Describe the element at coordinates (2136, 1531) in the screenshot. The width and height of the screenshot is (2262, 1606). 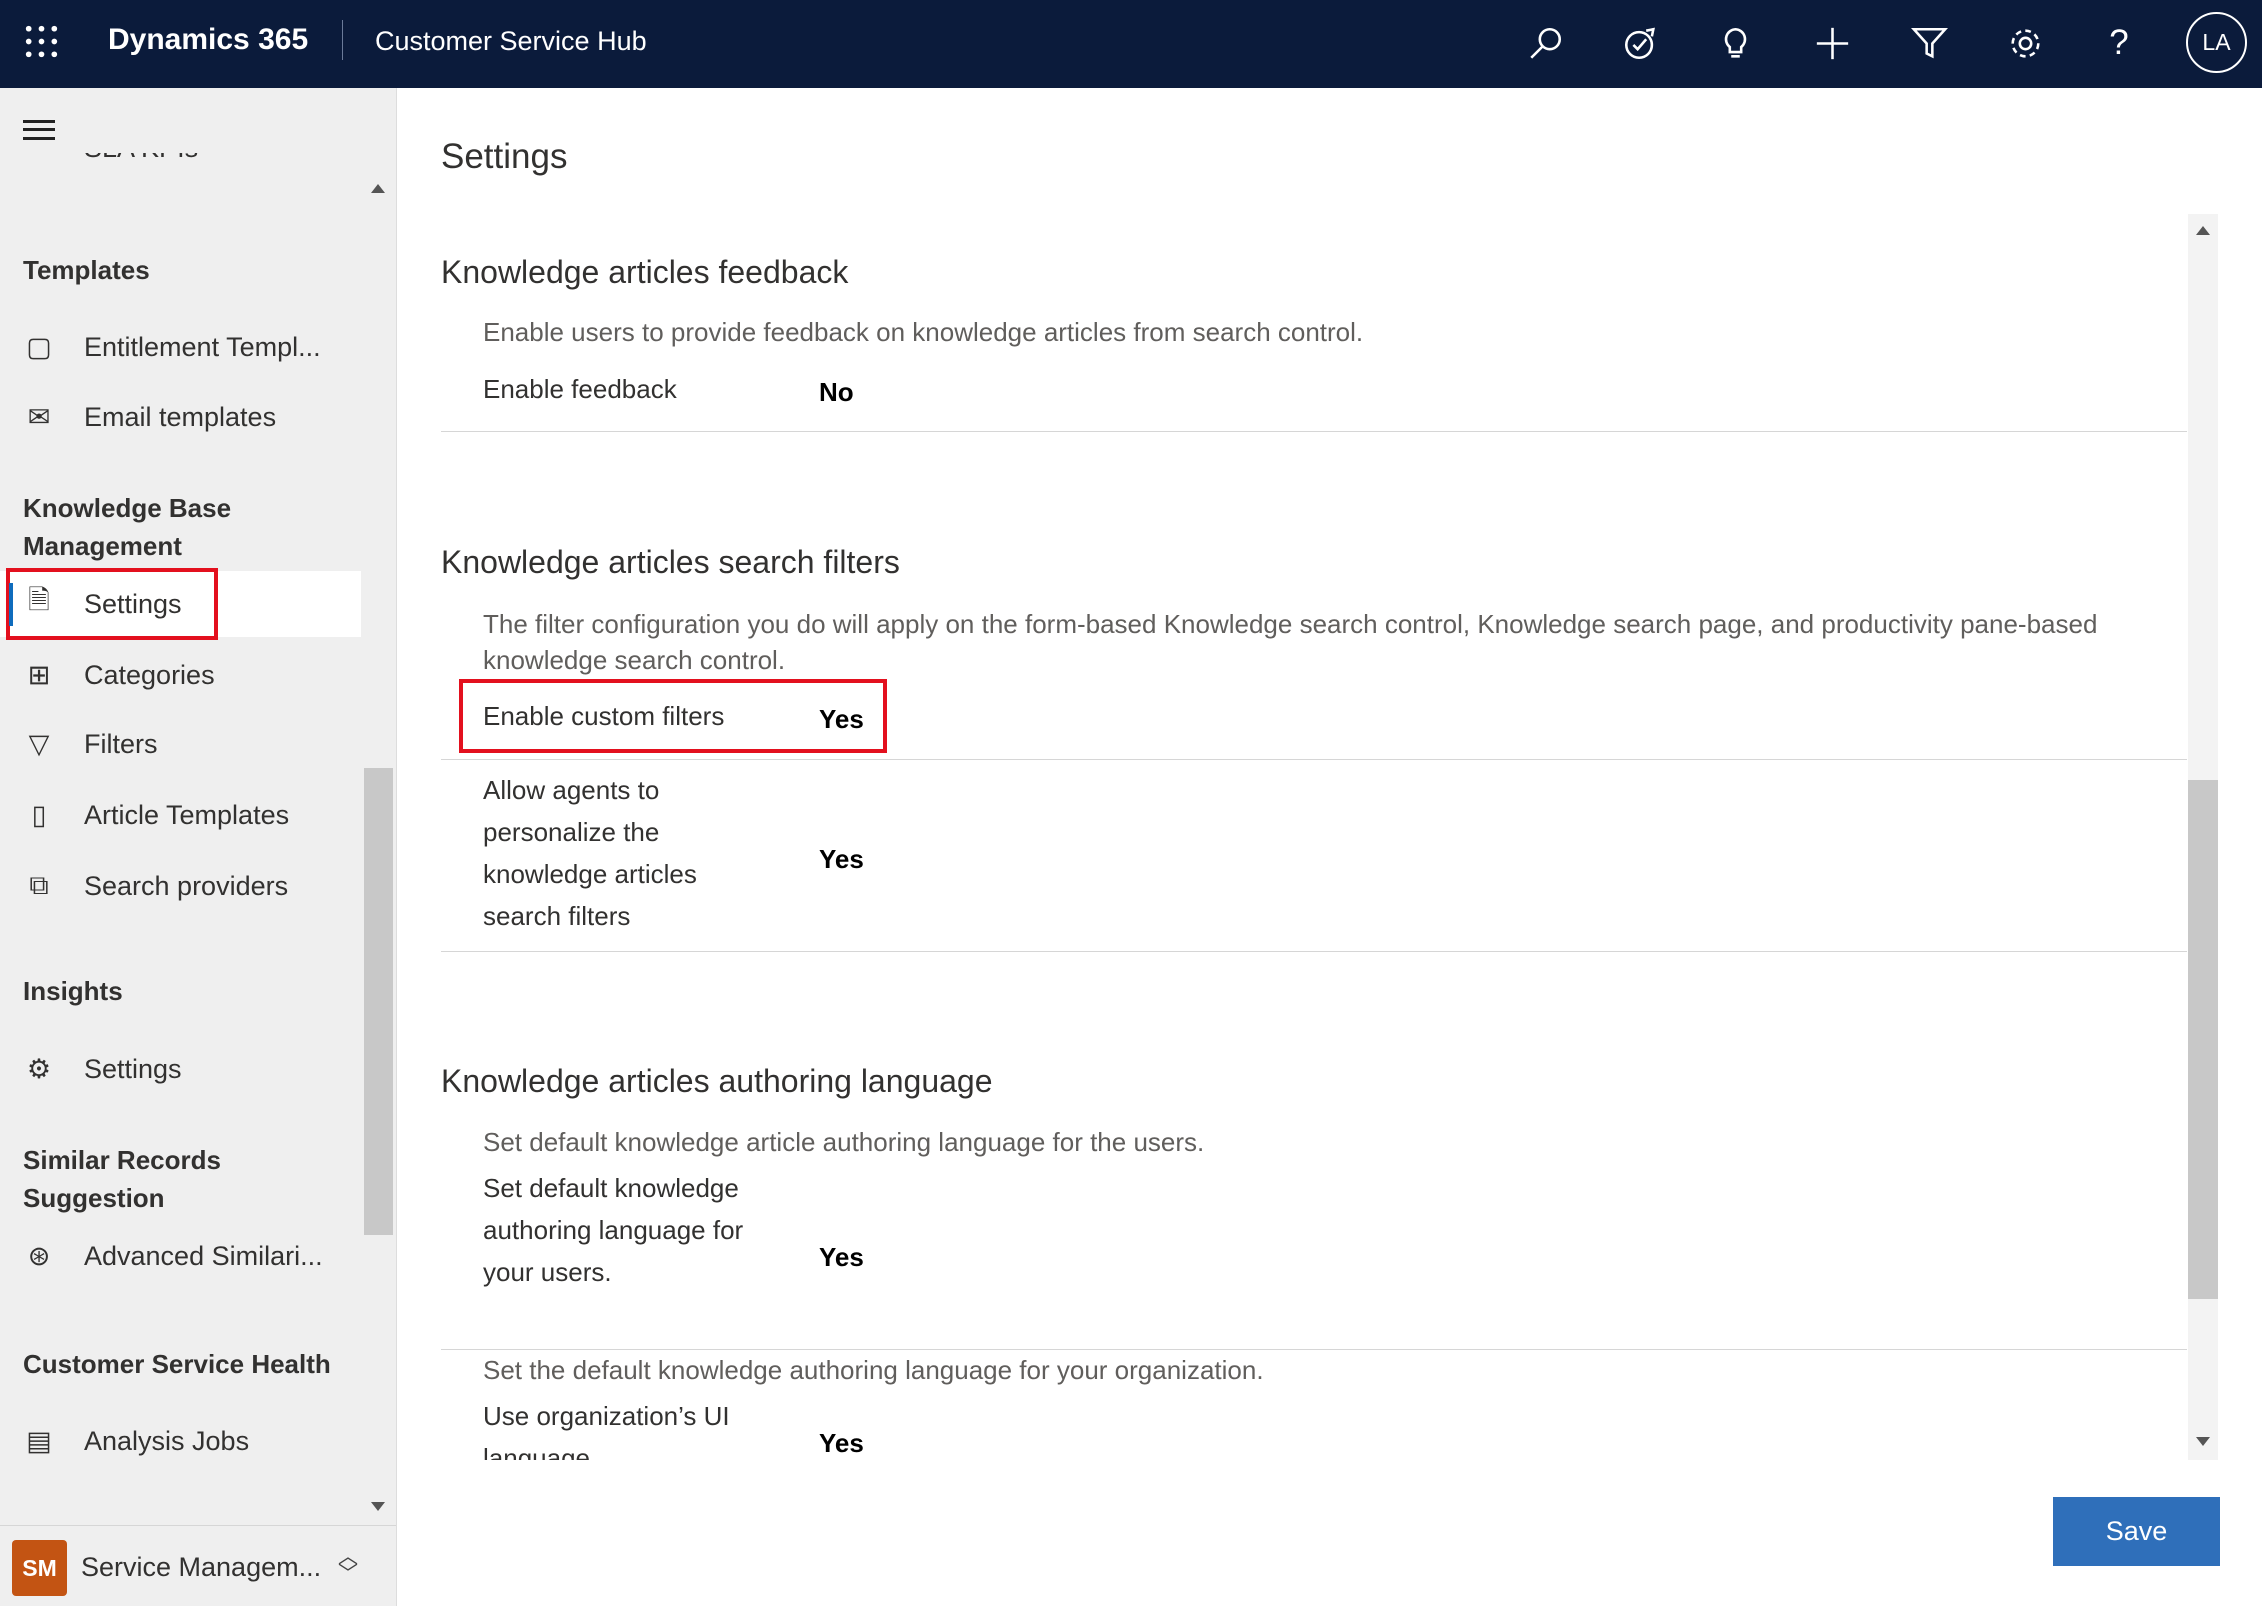
I see `save-button: Save` at that location.